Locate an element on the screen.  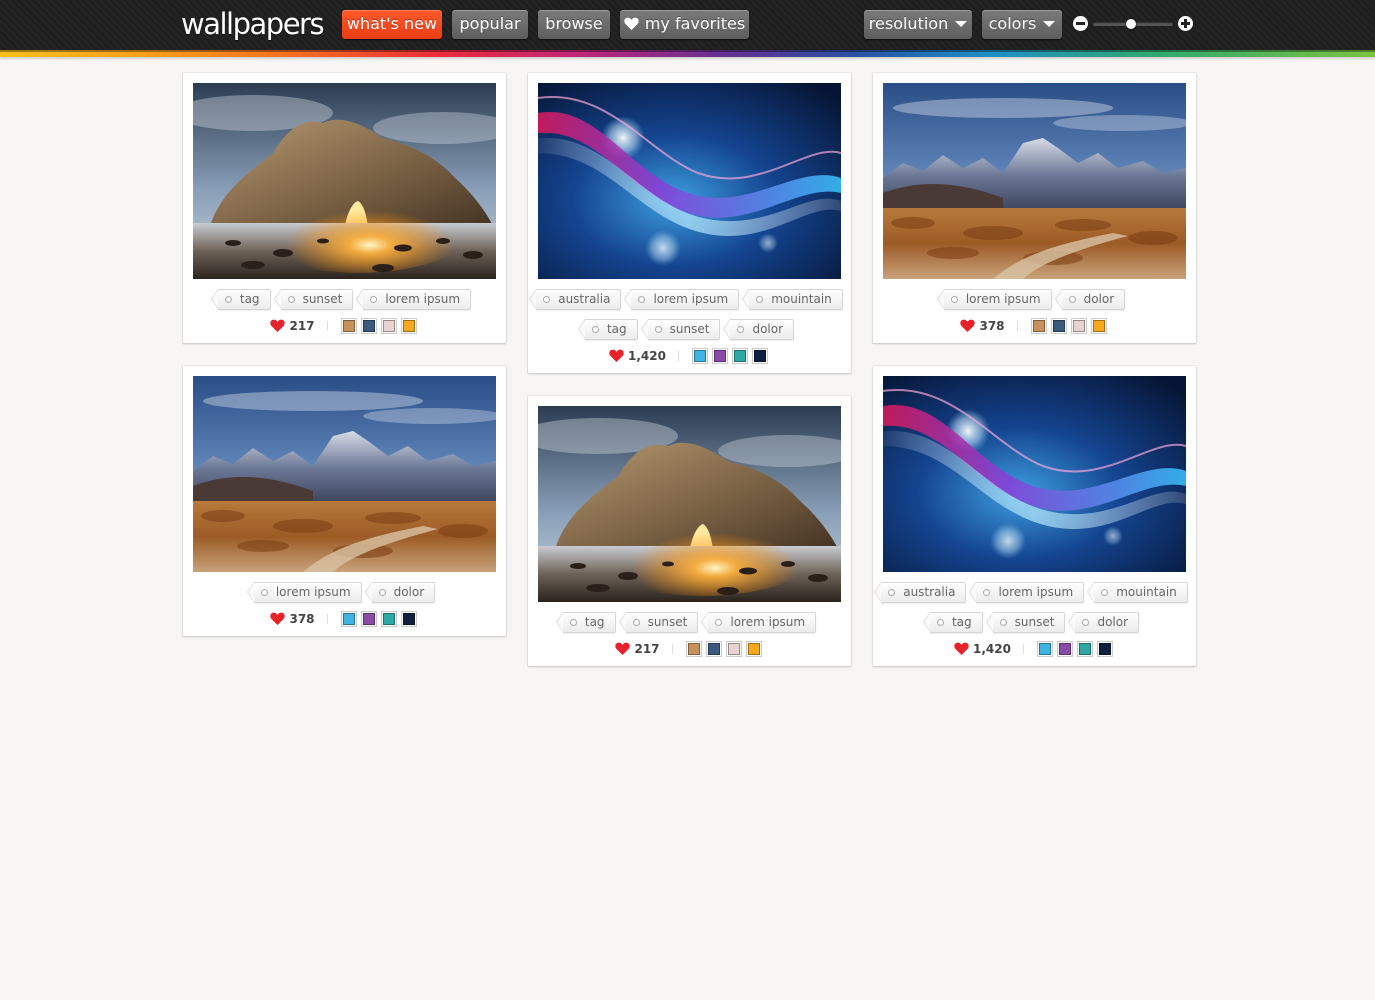
nav-my-favorites-button: my favorites is located at coordinates (684, 24).